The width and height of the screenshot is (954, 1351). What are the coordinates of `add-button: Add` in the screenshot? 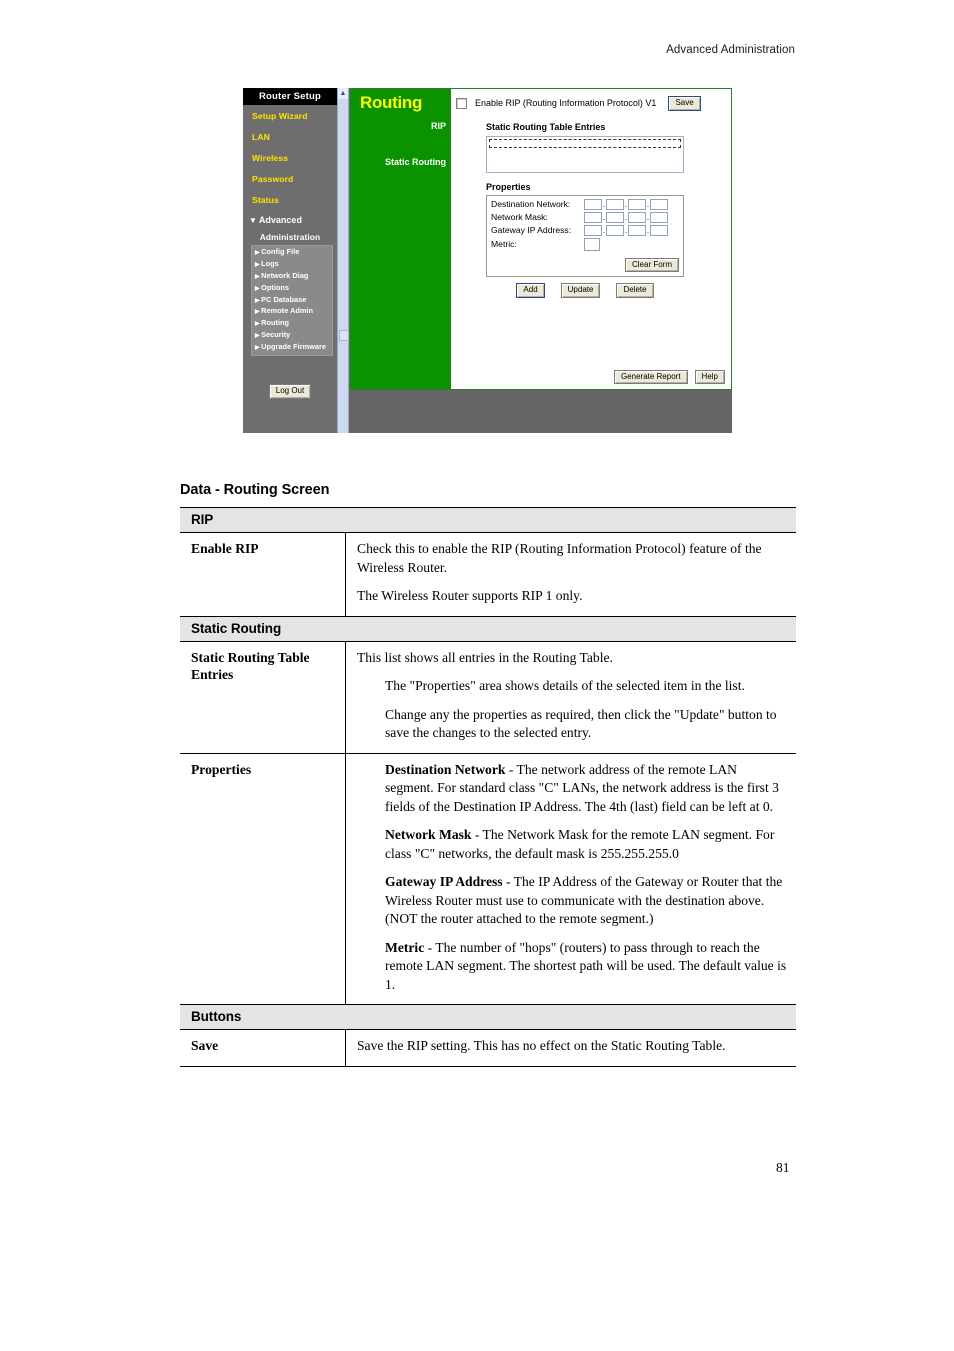 It's located at (530, 290).